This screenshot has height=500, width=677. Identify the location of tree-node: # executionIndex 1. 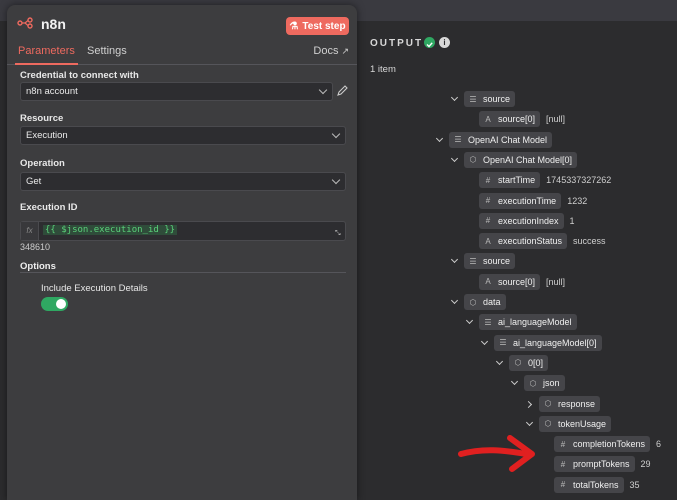
(527, 220).